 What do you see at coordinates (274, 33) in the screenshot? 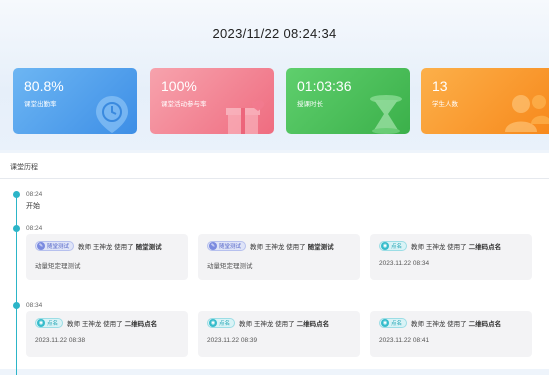
I see `current-datetime: 2023/11/22 08:24:34` at bounding box center [274, 33].